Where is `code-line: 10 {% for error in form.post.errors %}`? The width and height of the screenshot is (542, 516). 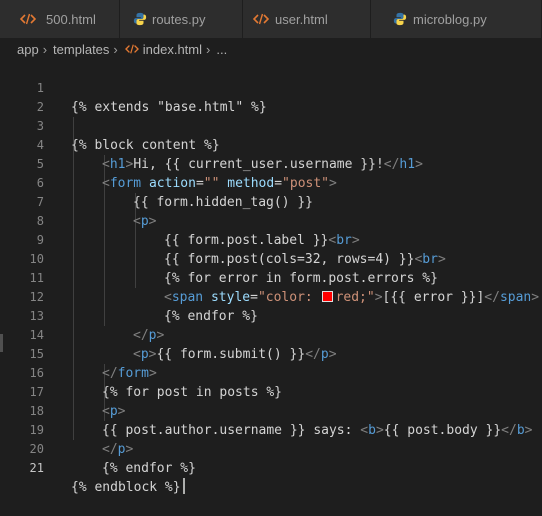
code-line: 10 {% for error in form.post.errors %} is located at coordinates (271, 258).